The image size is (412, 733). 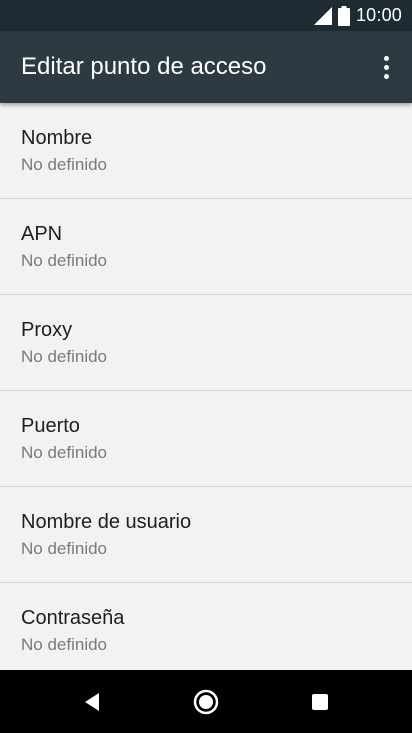 I want to click on setting-title: APN, so click(x=42, y=234).